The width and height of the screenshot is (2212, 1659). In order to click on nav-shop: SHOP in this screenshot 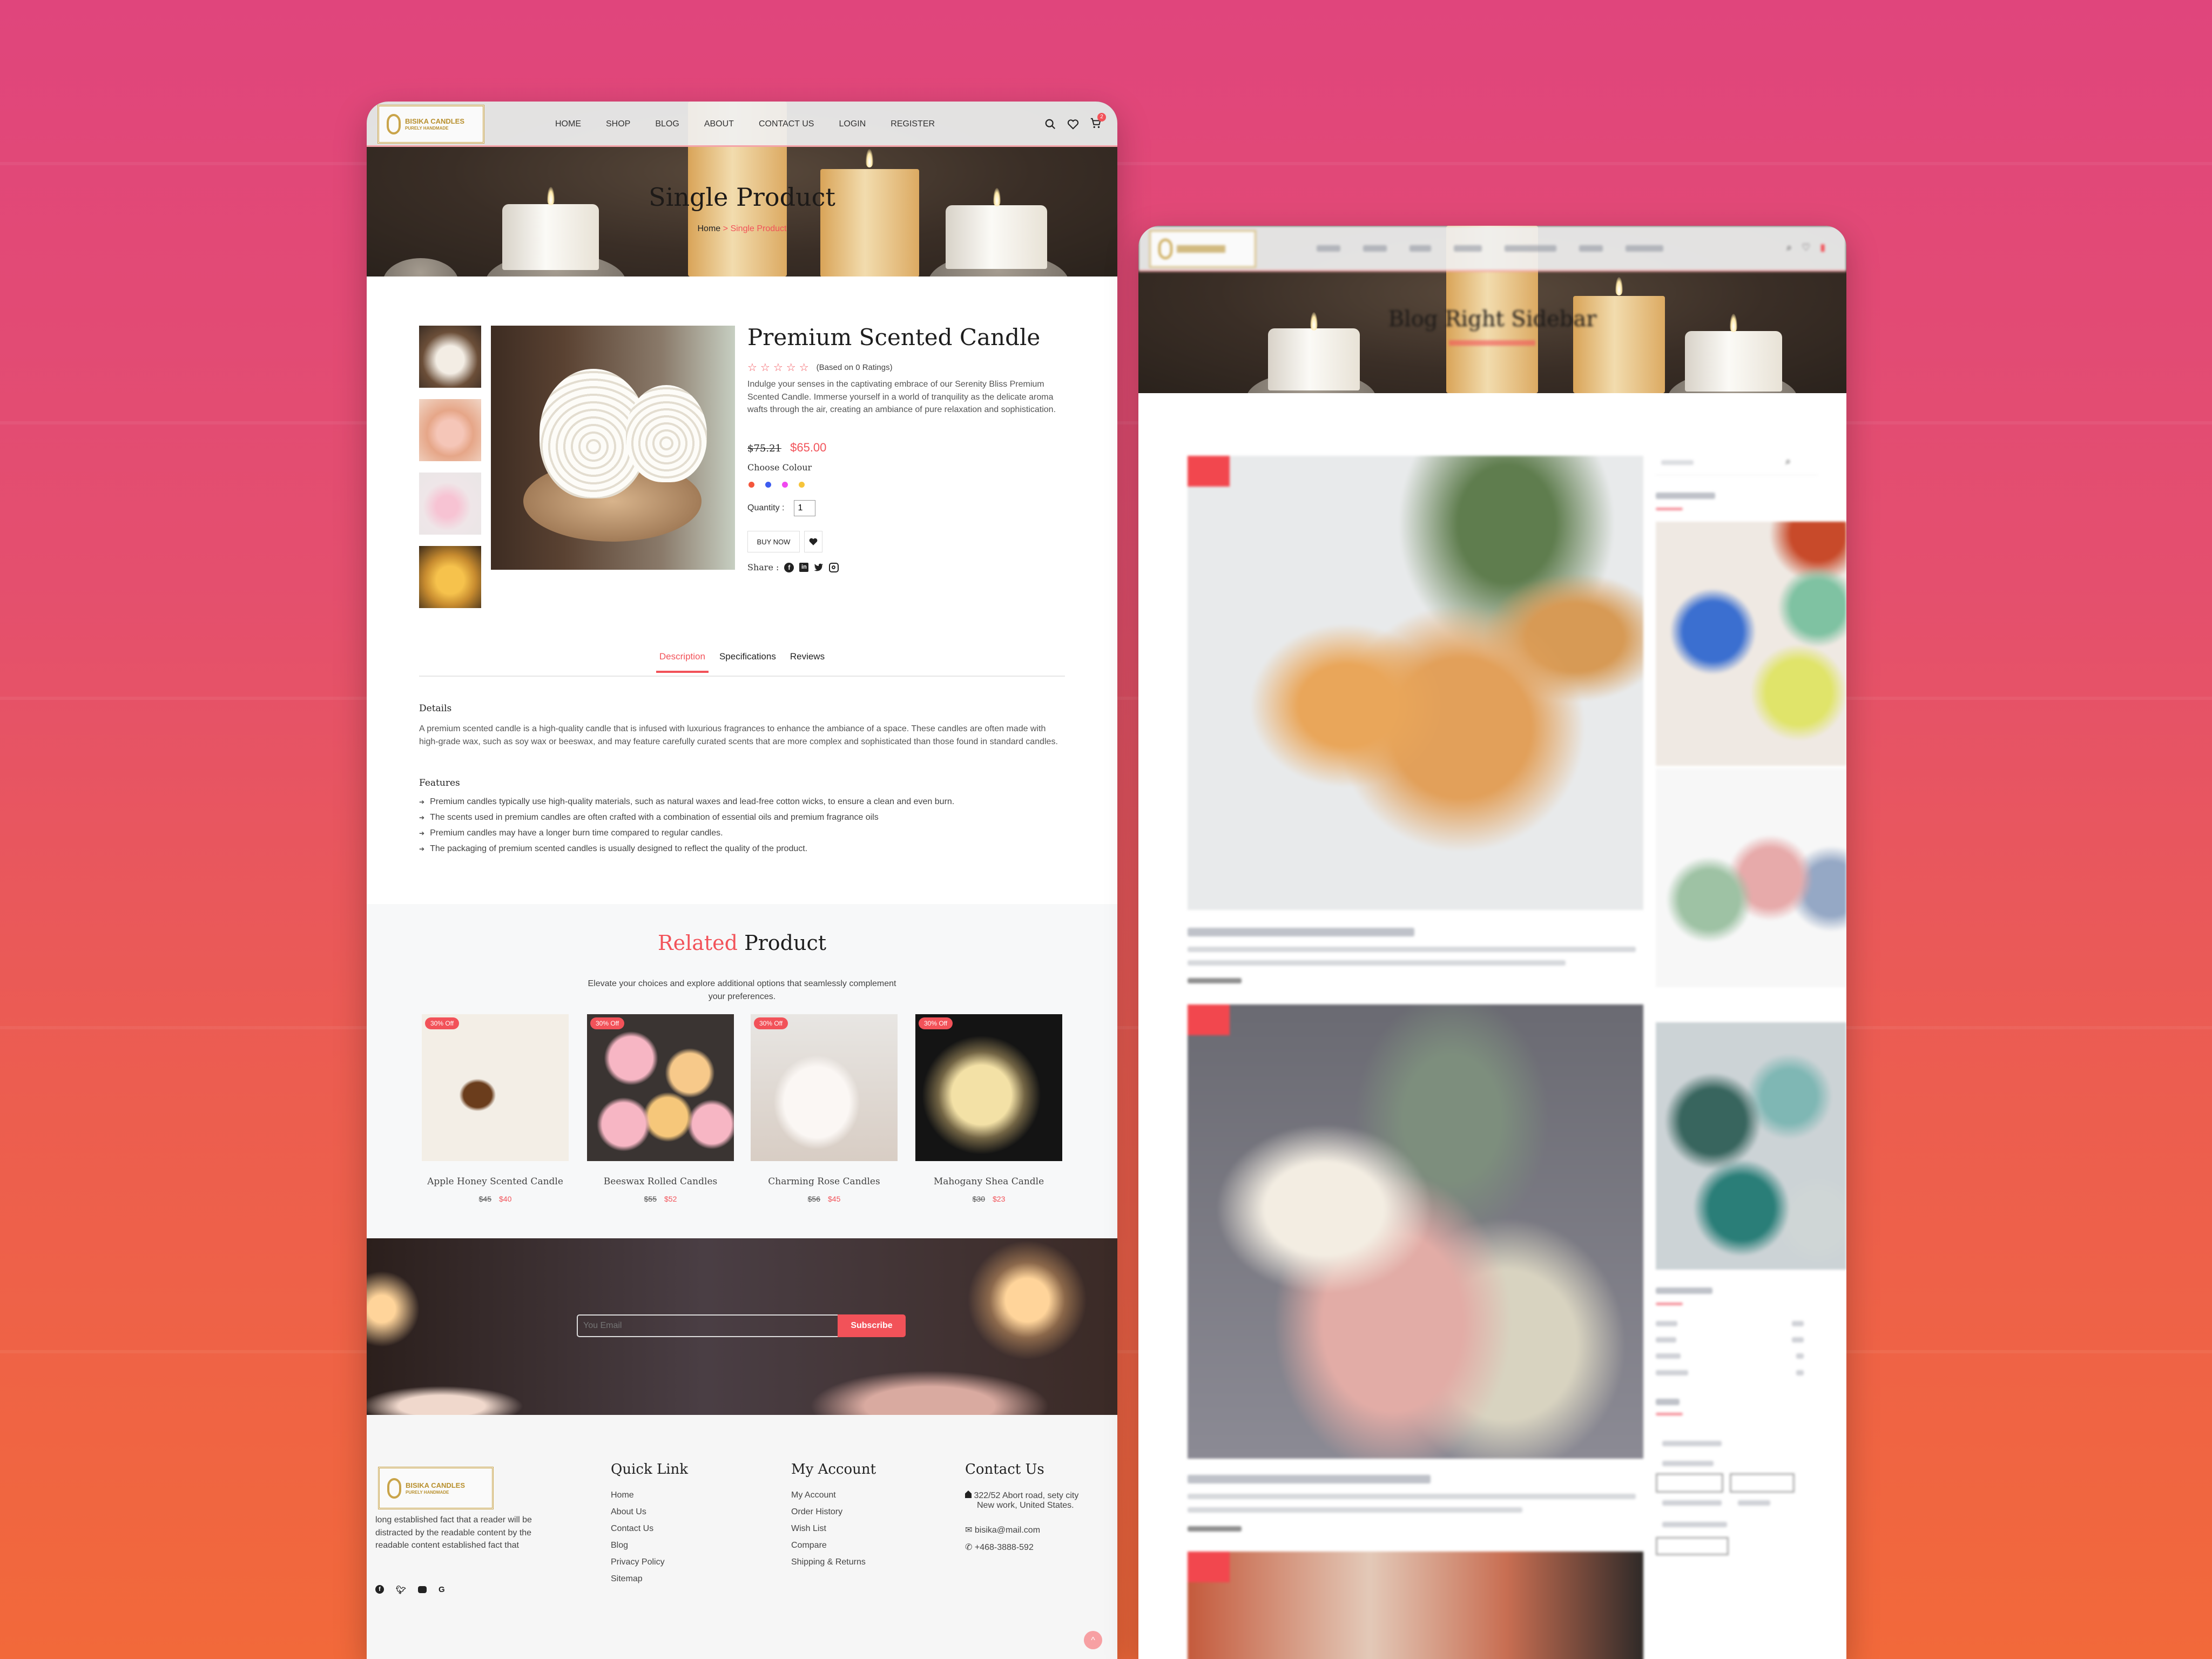, I will do `click(618, 124)`.